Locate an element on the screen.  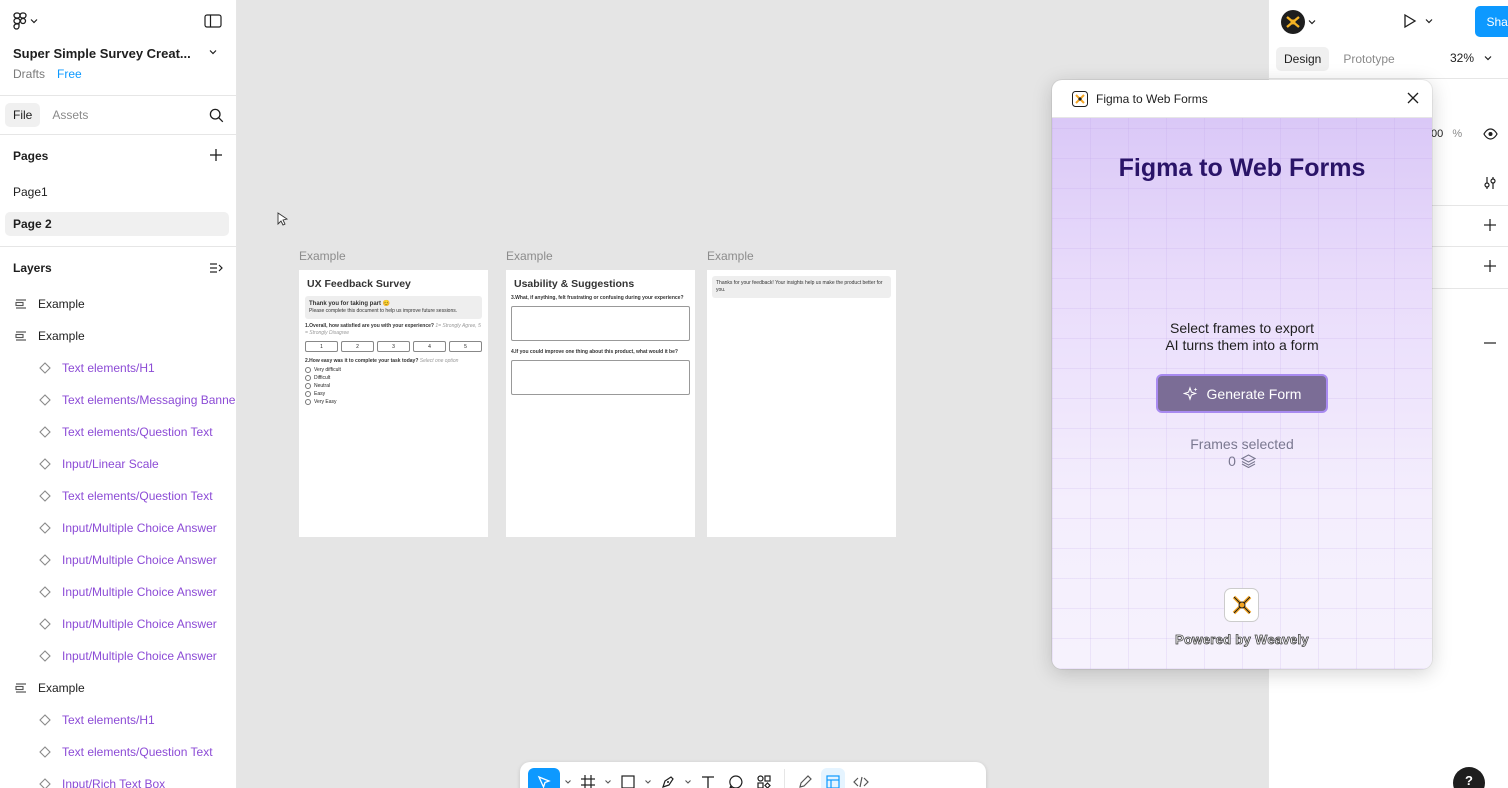
design-mode-button is located at coordinates (833, 778).